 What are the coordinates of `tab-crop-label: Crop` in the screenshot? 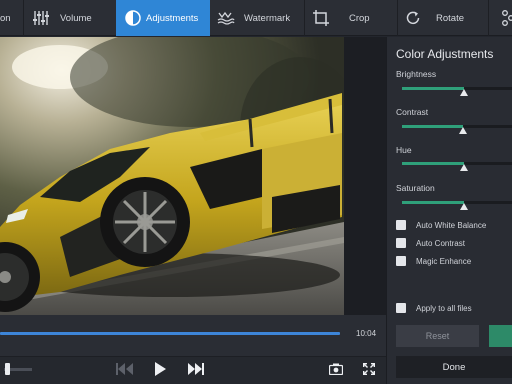 It's located at (359, 18).